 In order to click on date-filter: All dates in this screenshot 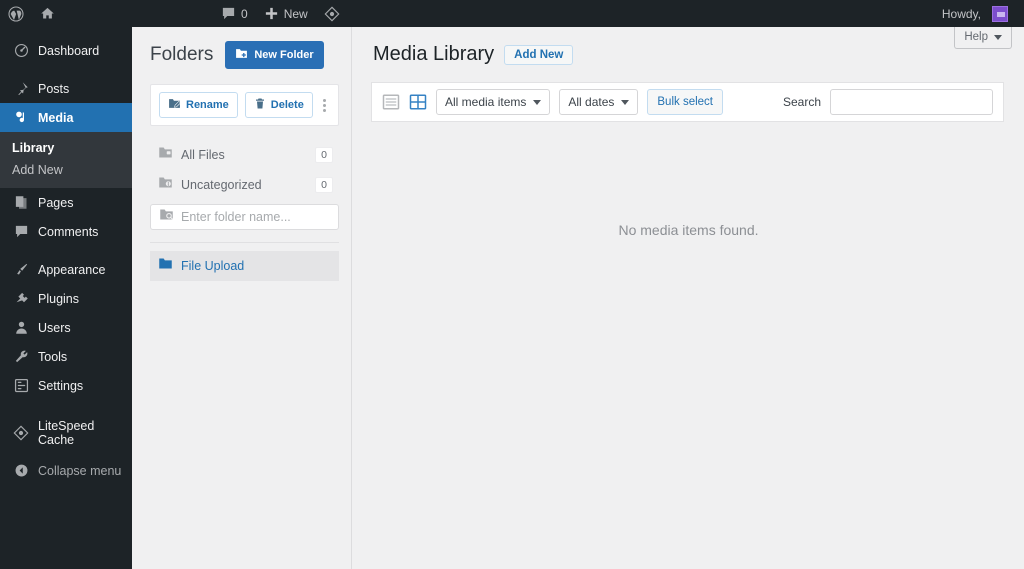, I will do `click(599, 102)`.